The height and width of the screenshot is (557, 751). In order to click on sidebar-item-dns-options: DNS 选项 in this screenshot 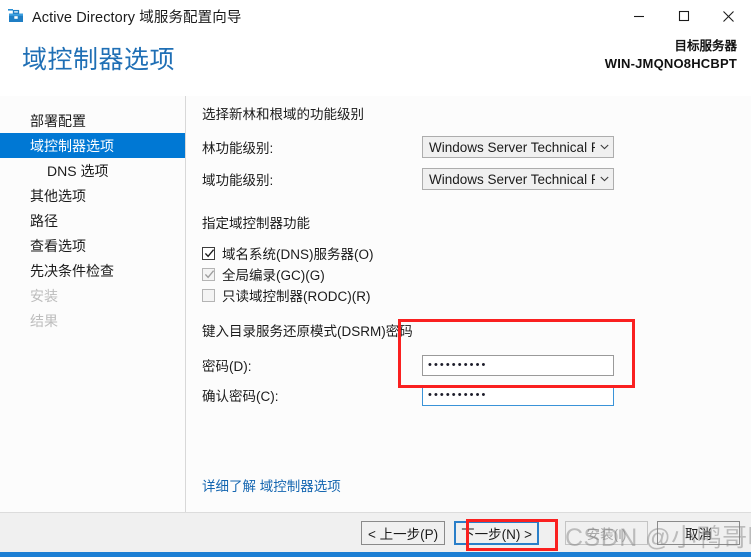, I will do `click(92, 170)`.